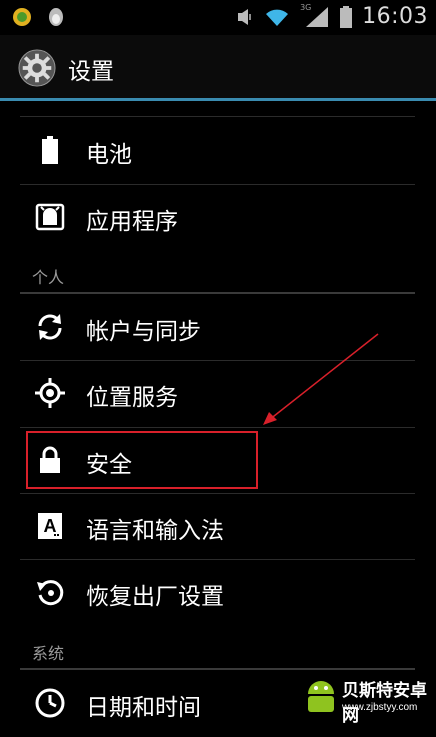 This screenshot has height=737, width=436. What do you see at coordinates (218, 17) in the screenshot?
I see `status-bar: 3G 16:03` at bounding box center [218, 17].